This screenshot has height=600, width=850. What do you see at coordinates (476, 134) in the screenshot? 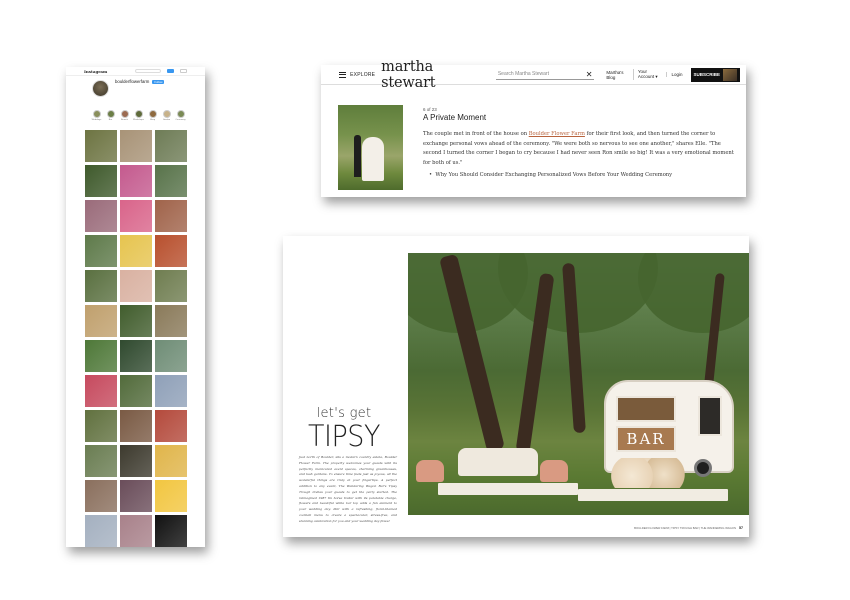
I see `caption-text-1: The couple met in front of the house on` at bounding box center [476, 134].